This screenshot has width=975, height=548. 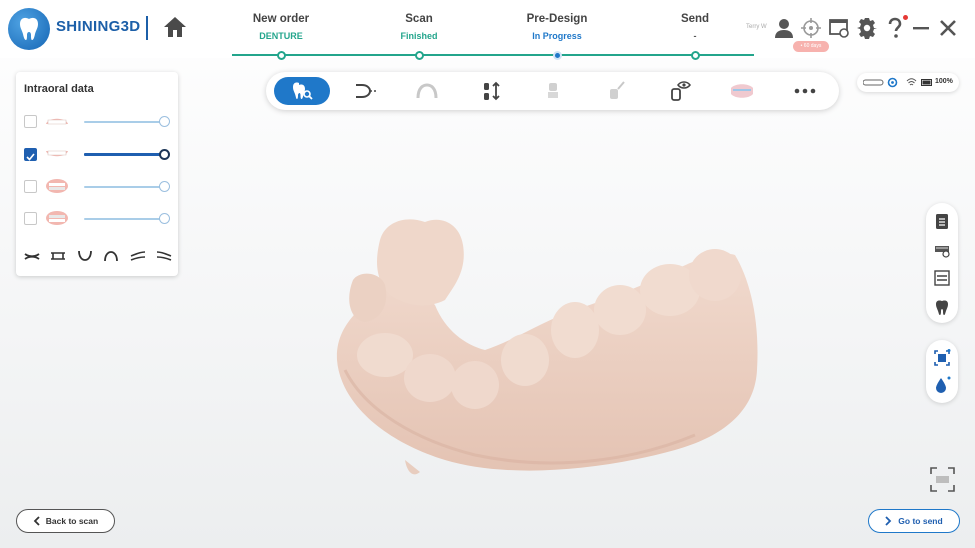 I want to click on step-scan: Scan Finished, so click(x=419, y=27).